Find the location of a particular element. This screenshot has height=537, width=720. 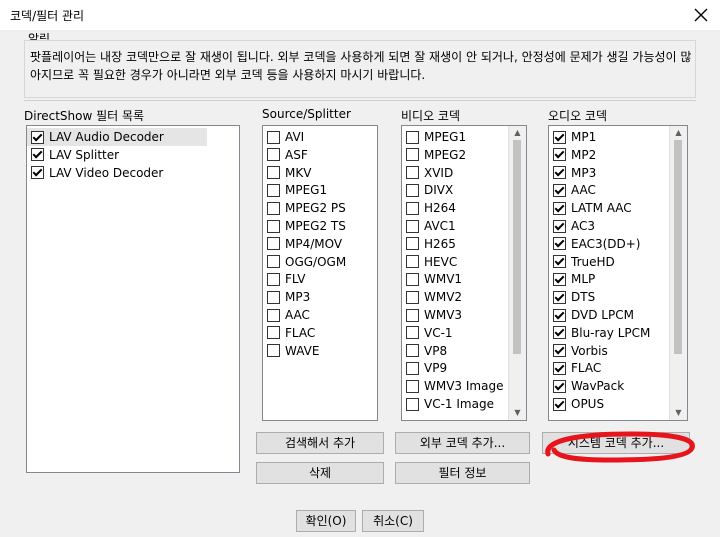

cancel-button: 취소(C) is located at coordinates (393, 521).